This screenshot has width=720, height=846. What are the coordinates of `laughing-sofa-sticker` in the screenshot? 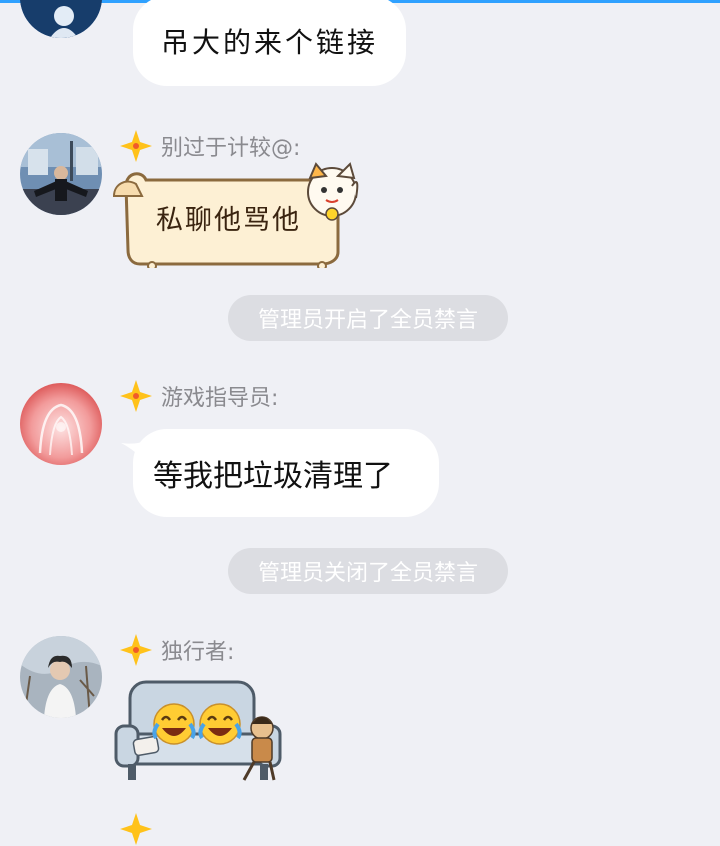 It's located at (200, 733).